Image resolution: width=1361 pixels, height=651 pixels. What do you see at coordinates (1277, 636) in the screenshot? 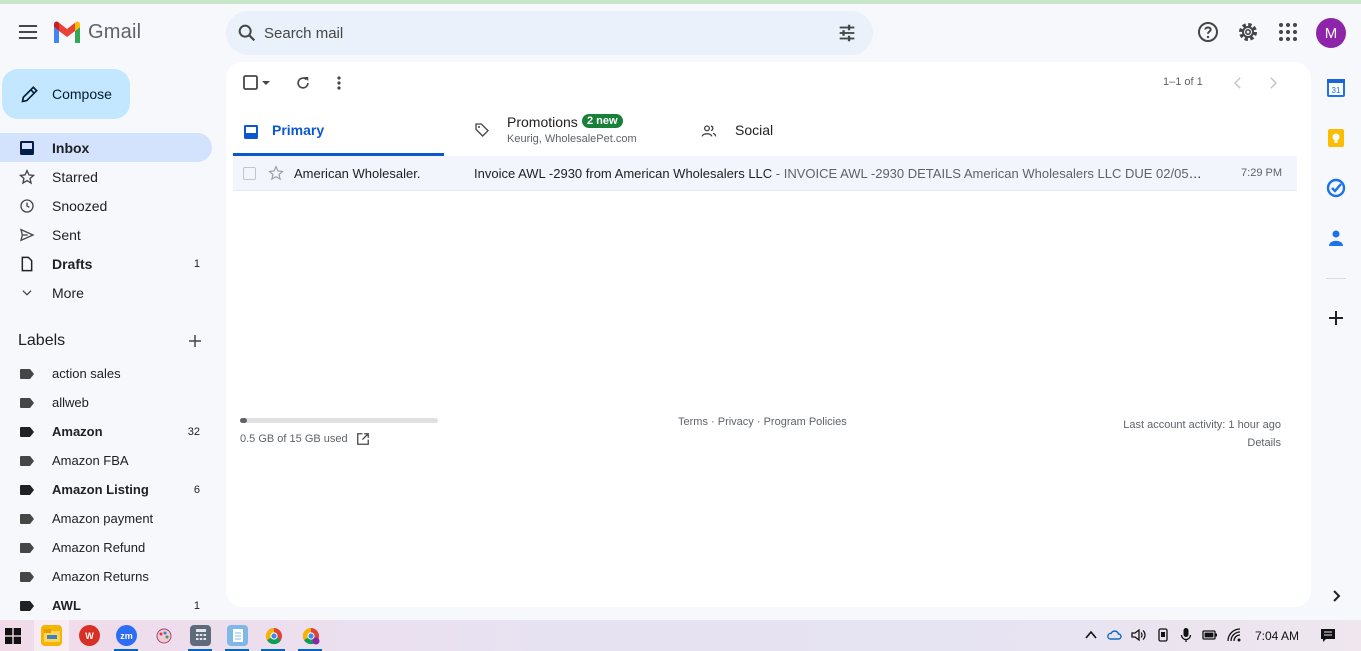
I see `taskbar-clock: 7:04 AM` at bounding box center [1277, 636].